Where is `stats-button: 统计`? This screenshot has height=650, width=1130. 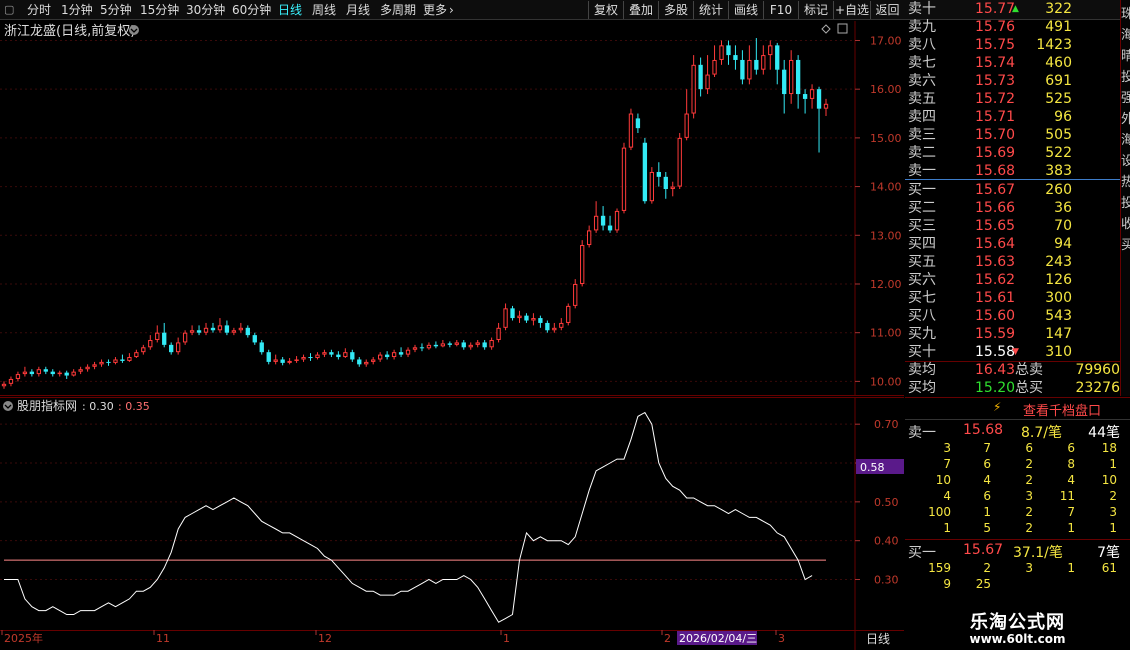
stats-button: 统计 is located at coordinates (710, 10).